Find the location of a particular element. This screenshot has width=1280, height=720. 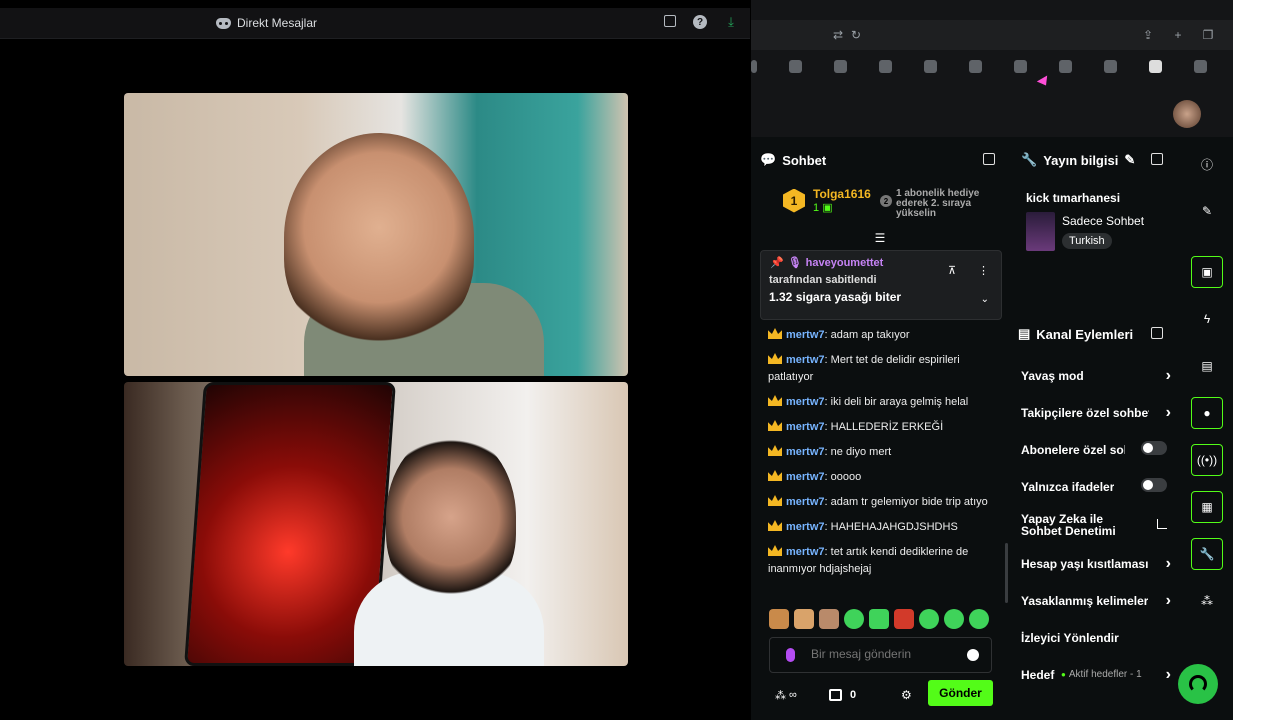

stream-info-header: 🔧 Yayın bilgisi ✎ is located at coordinates (1078, 160).